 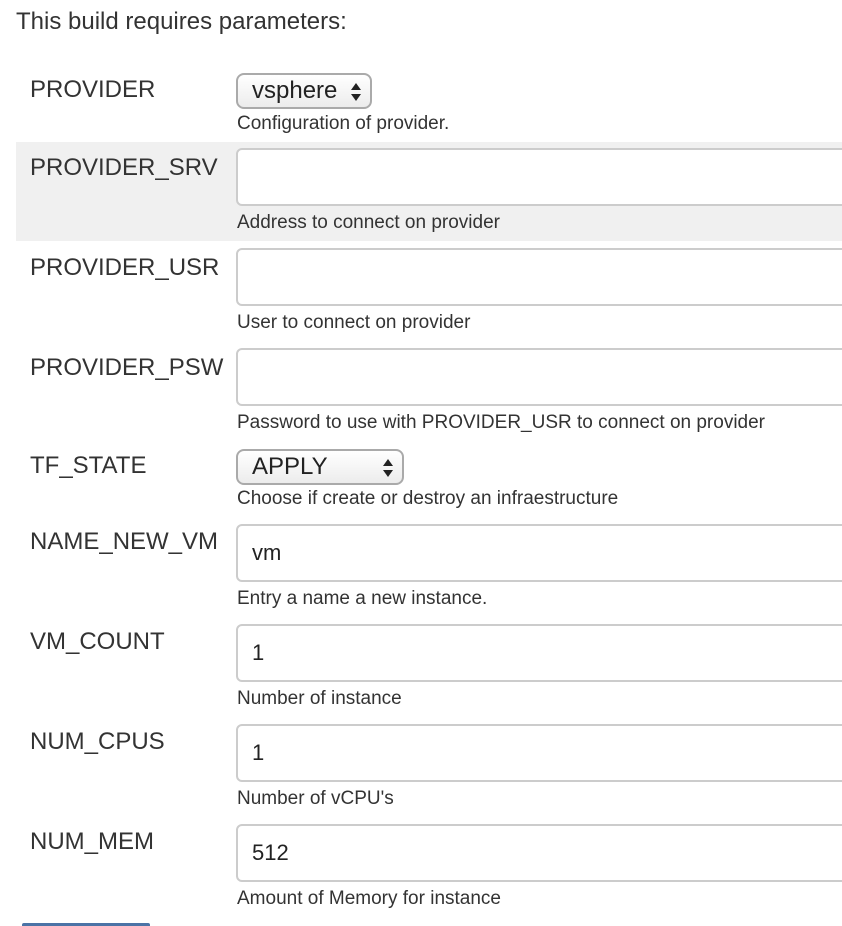 I want to click on num-cpus-input, so click(x=539, y=753).